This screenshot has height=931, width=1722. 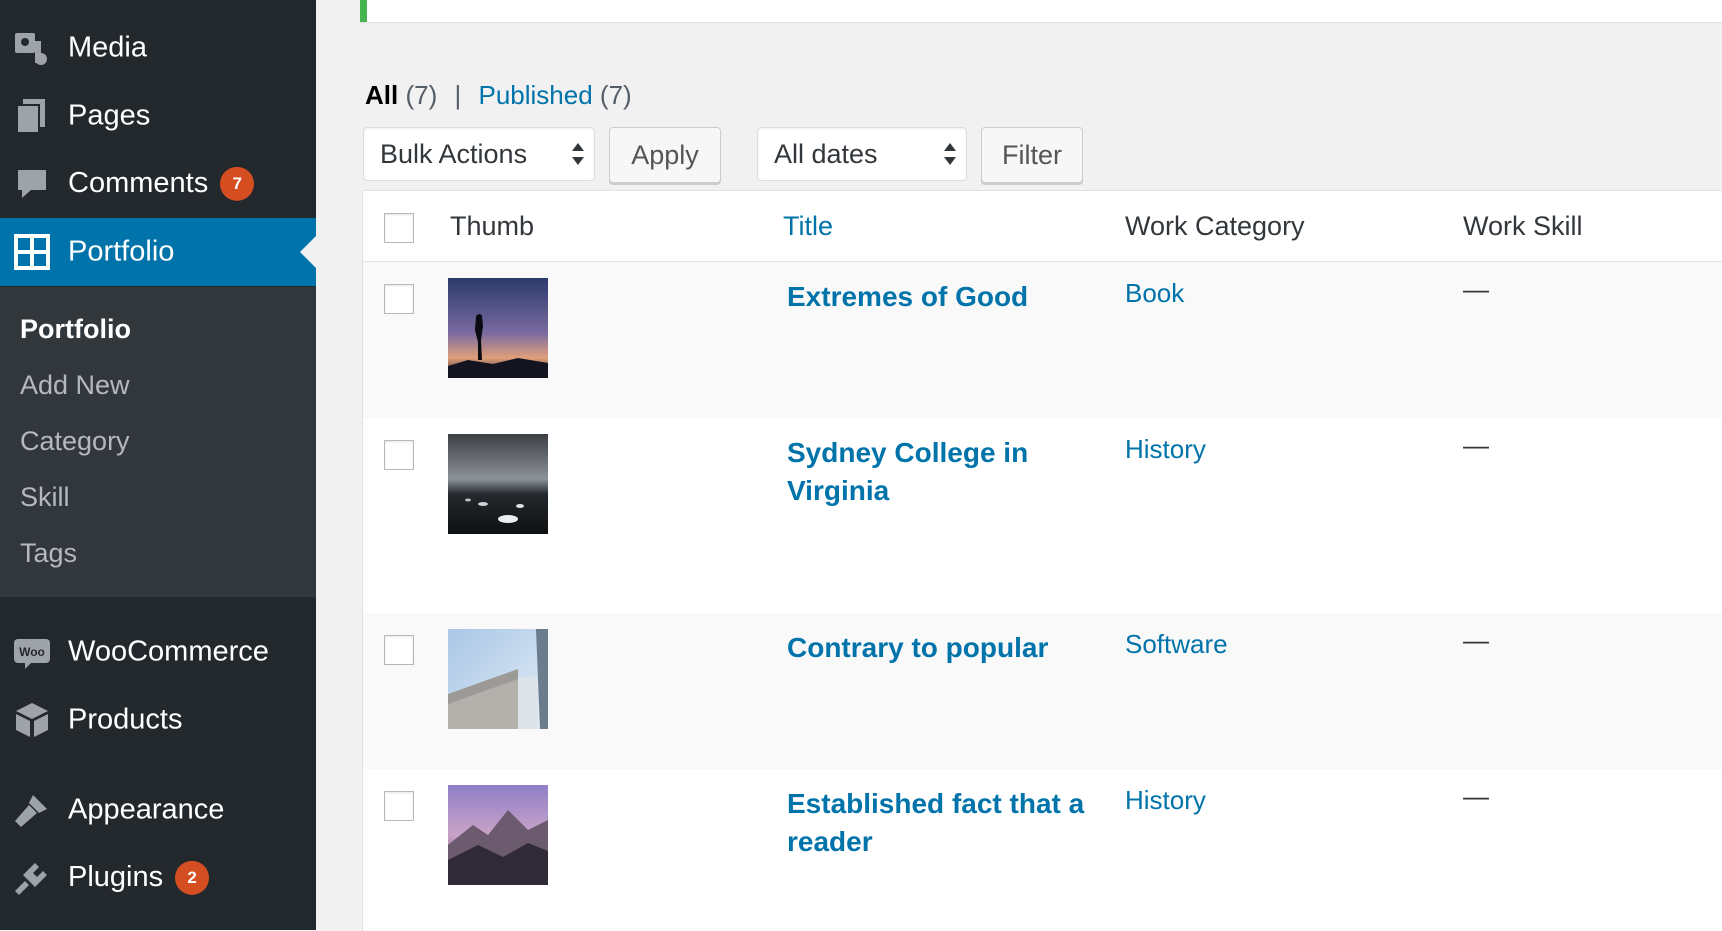 What do you see at coordinates (615, 95) in the screenshot?
I see `view-published-count: (7)` at bounding box center [615, 95].